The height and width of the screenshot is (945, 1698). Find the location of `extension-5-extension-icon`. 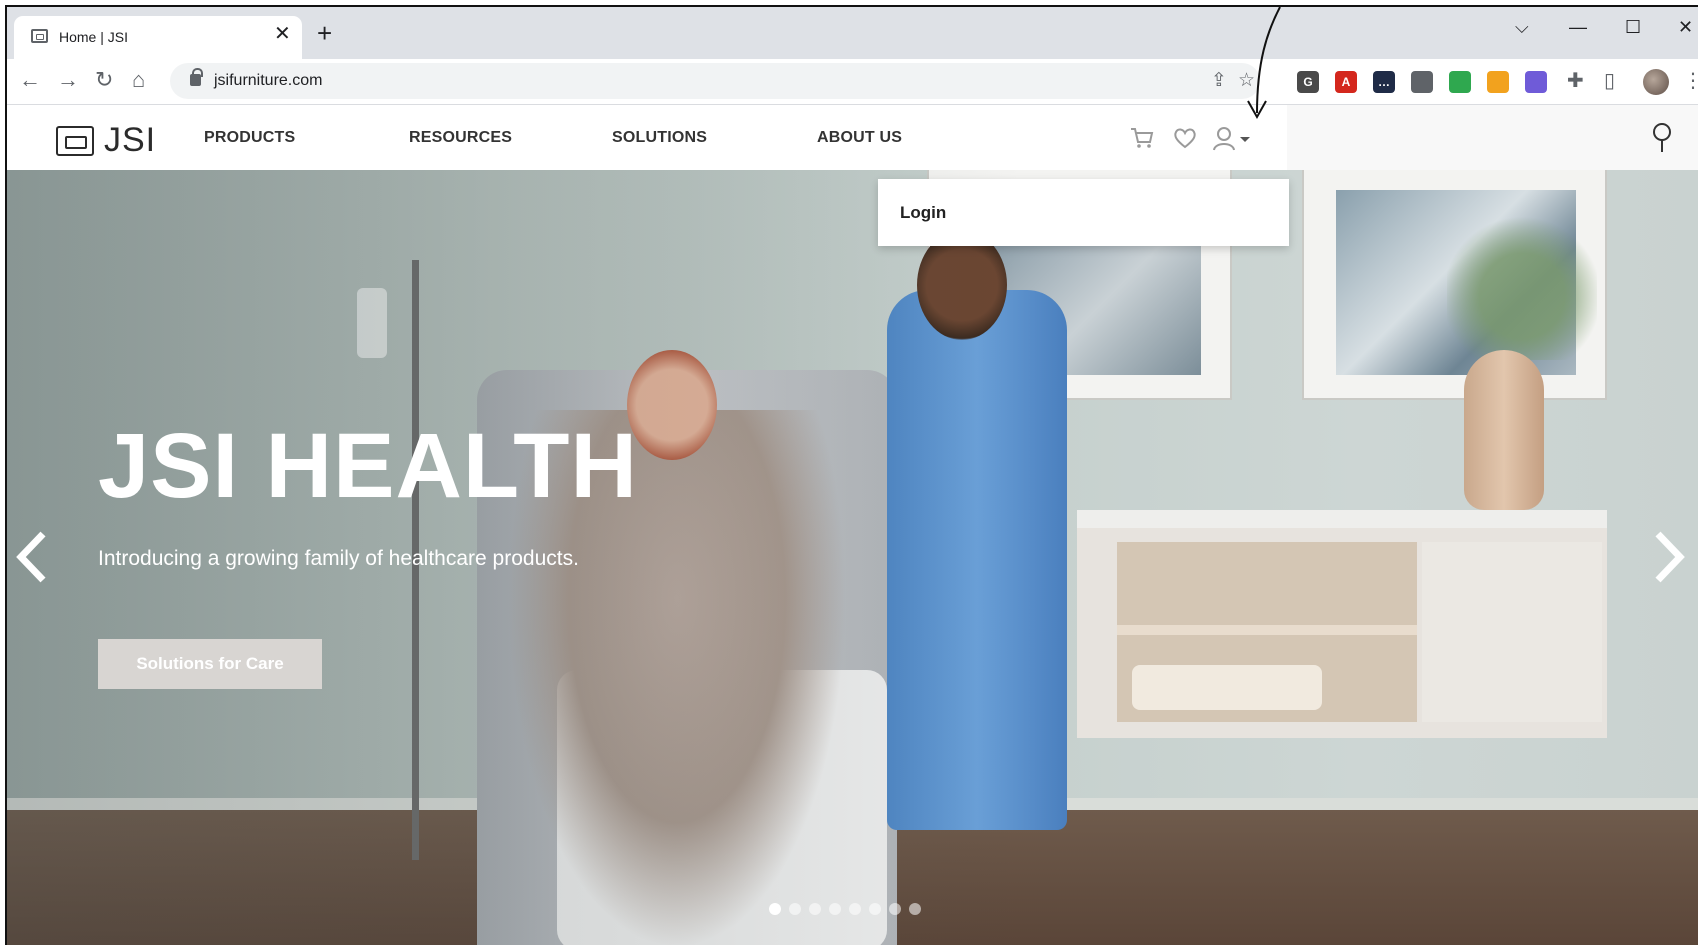

extension-5-extension-icon is located at coordinates (1460, 82).